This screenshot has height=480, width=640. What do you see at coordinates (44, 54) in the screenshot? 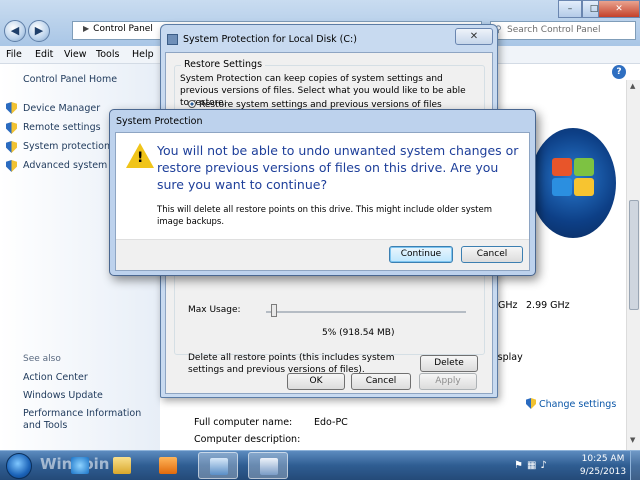
I see `menu-edit: Edit` at bounding box center [44, 54].